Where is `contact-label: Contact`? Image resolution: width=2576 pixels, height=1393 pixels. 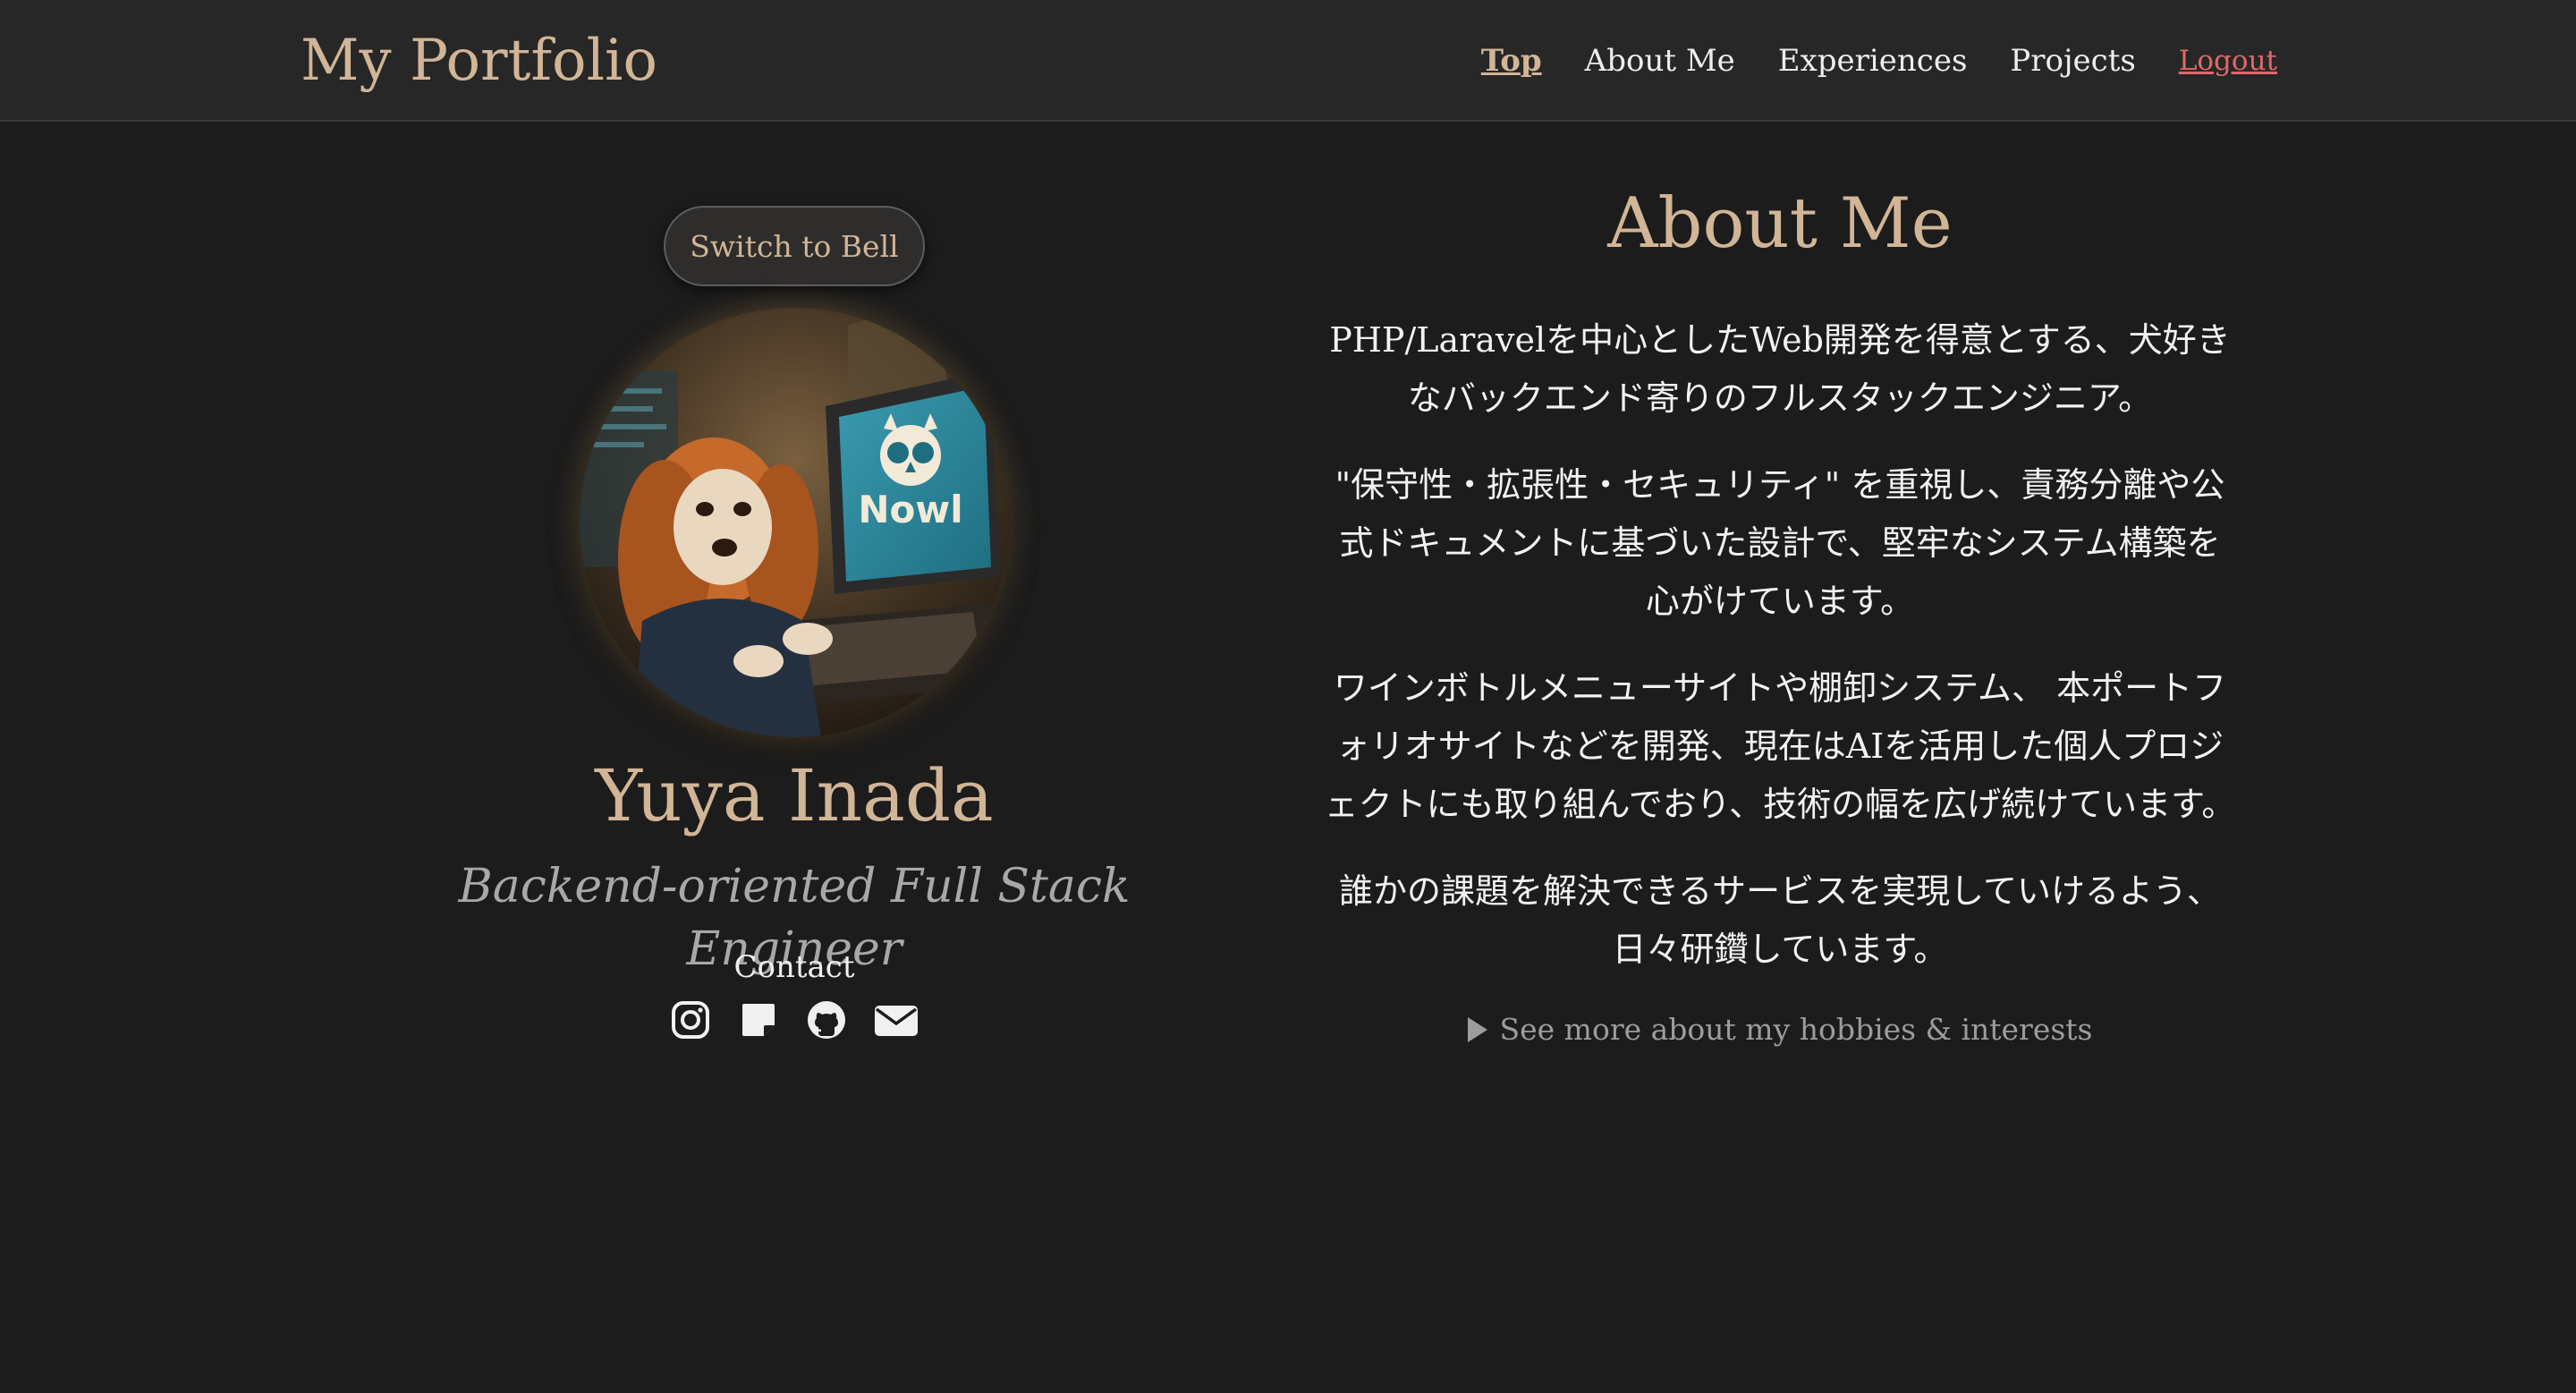
contact-label: Contact is located at coordinates (794, 967).